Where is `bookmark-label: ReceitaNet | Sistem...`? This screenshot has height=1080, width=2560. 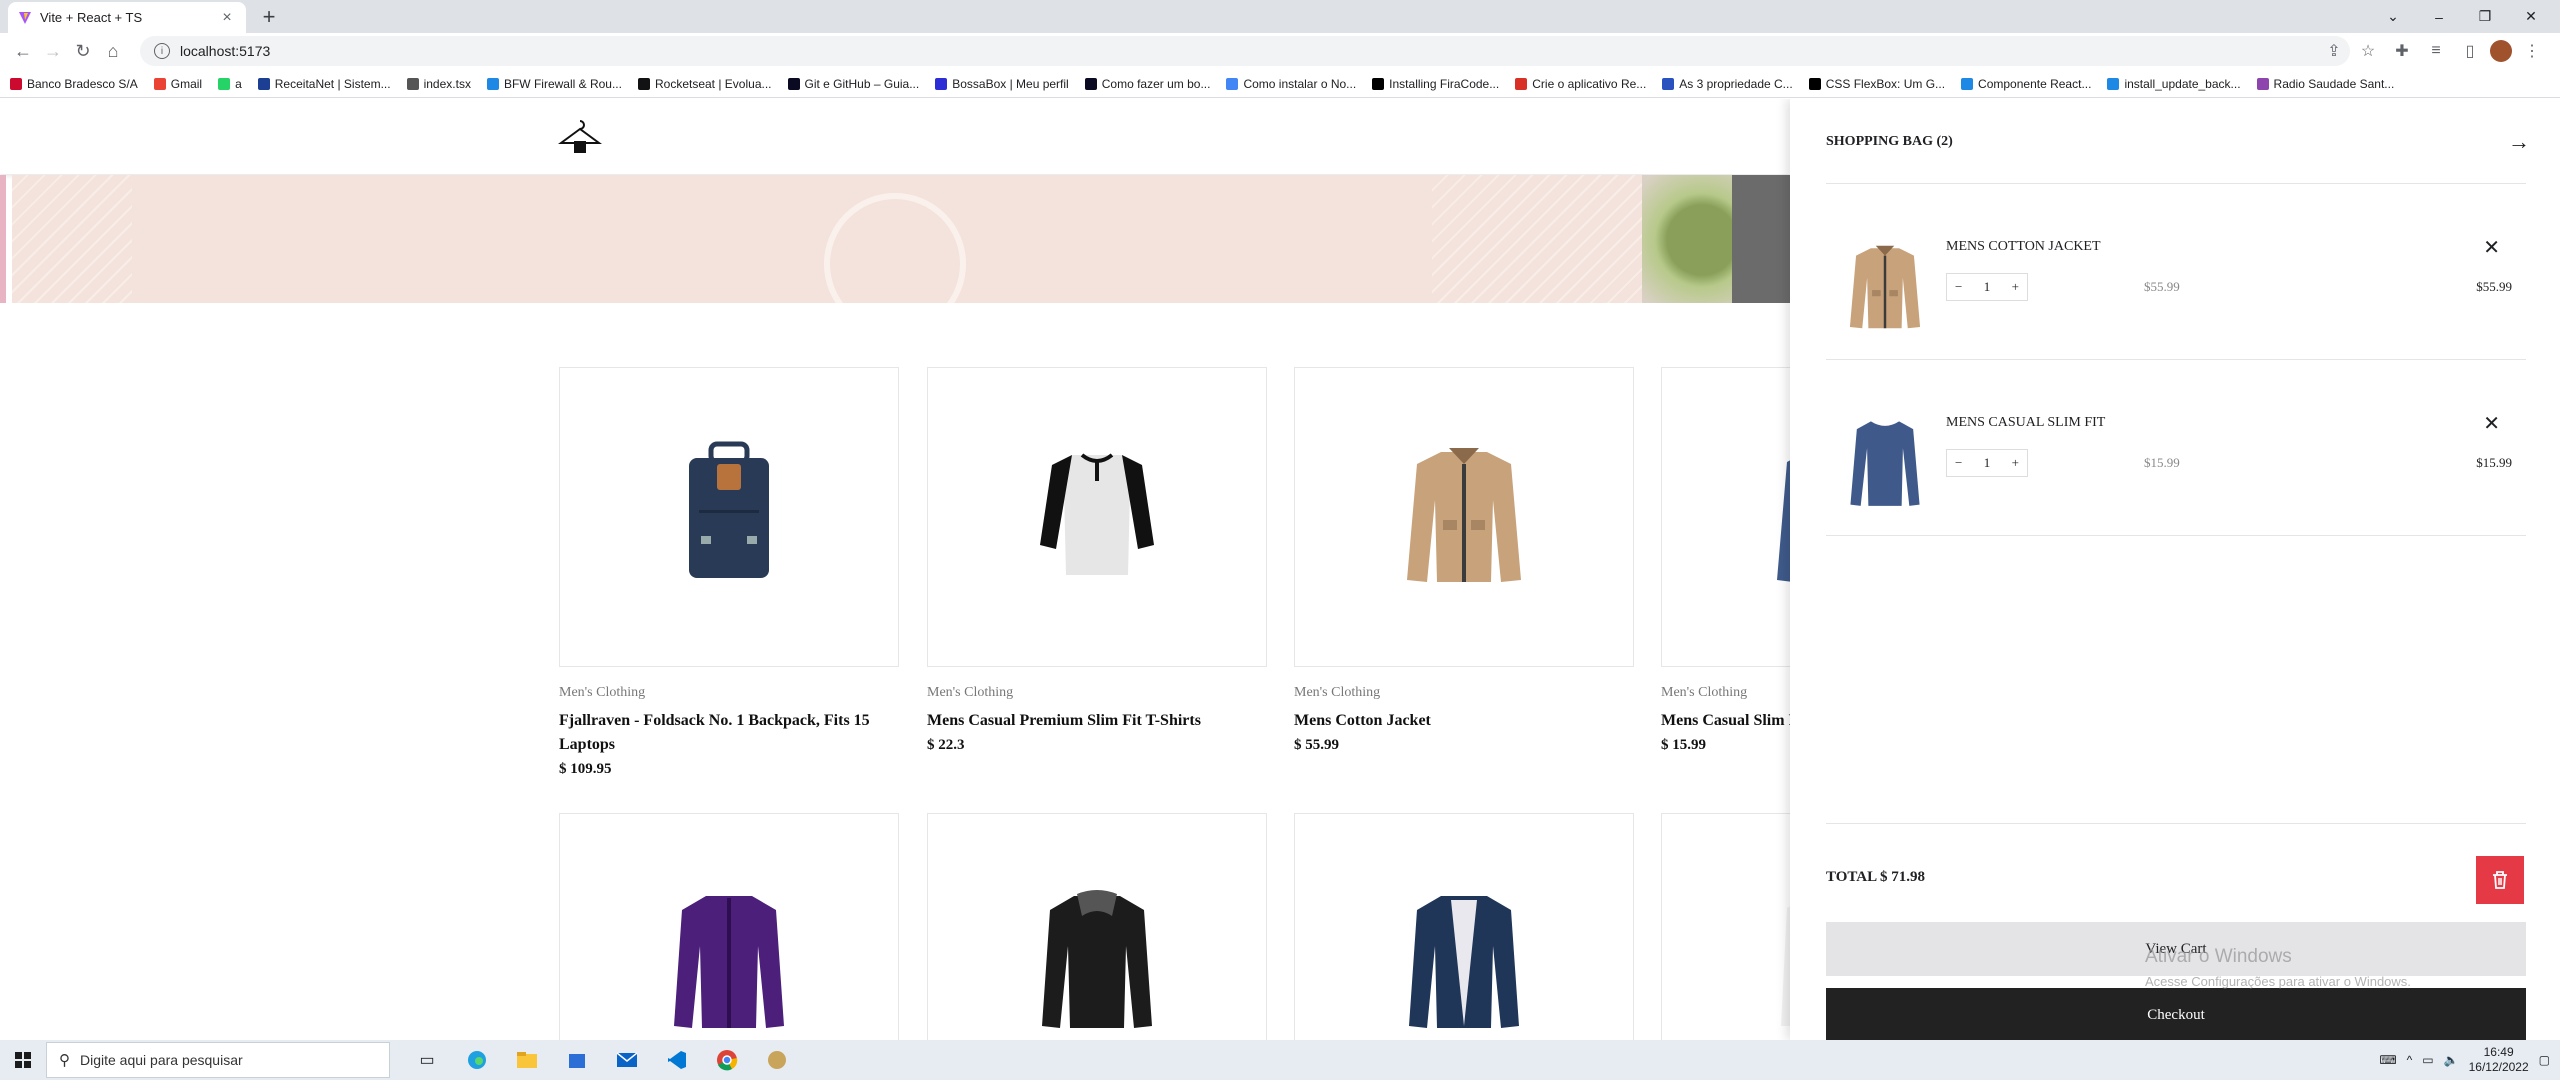 bookmark-label: ReceitaNet | Sistem... is located at coordinates (332, 83).